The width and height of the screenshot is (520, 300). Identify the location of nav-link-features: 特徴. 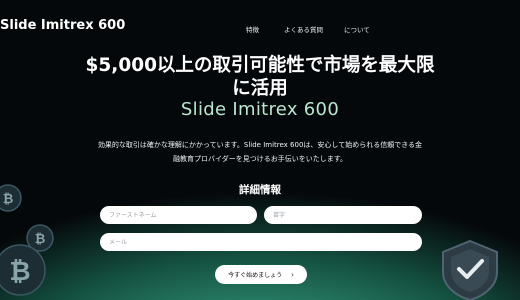
(252, 29).